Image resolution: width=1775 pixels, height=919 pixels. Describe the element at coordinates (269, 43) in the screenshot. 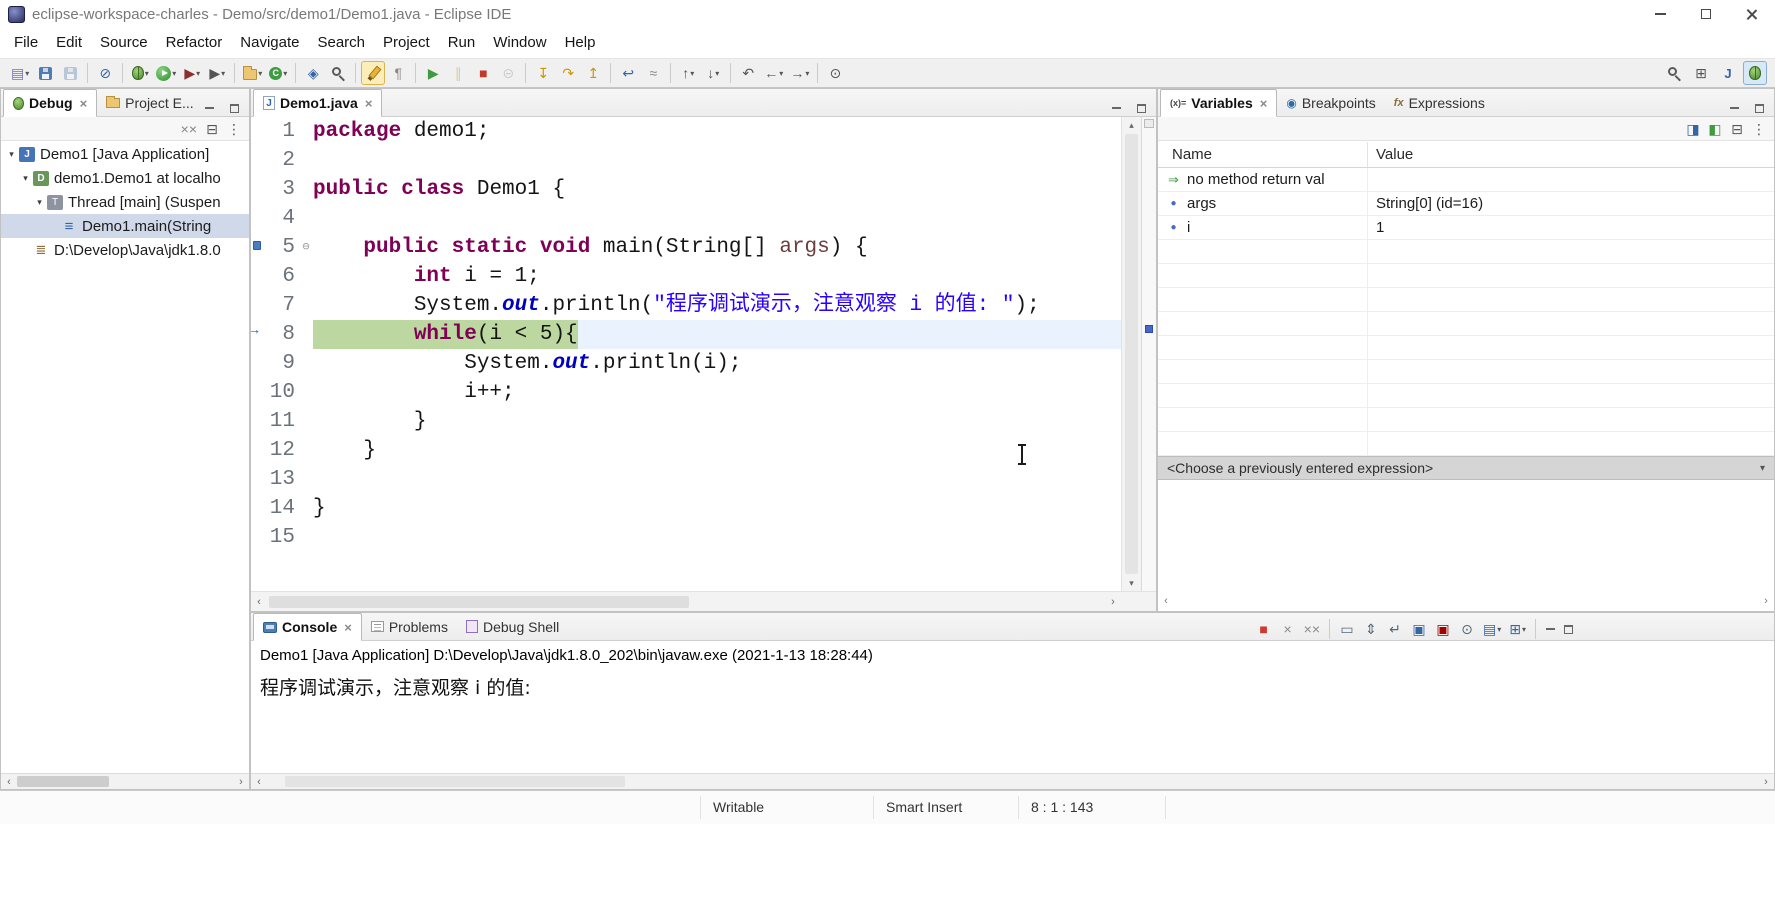

I see `menu-navigate: Navigate` at that location.